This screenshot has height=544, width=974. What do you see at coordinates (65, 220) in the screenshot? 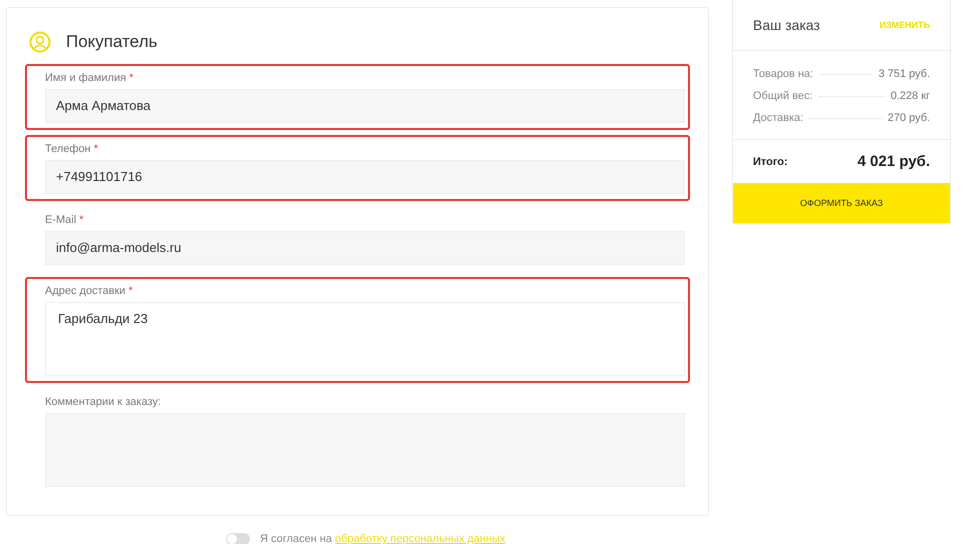
I see `field-label: E-Mail *` at bounding box center [65, 220].